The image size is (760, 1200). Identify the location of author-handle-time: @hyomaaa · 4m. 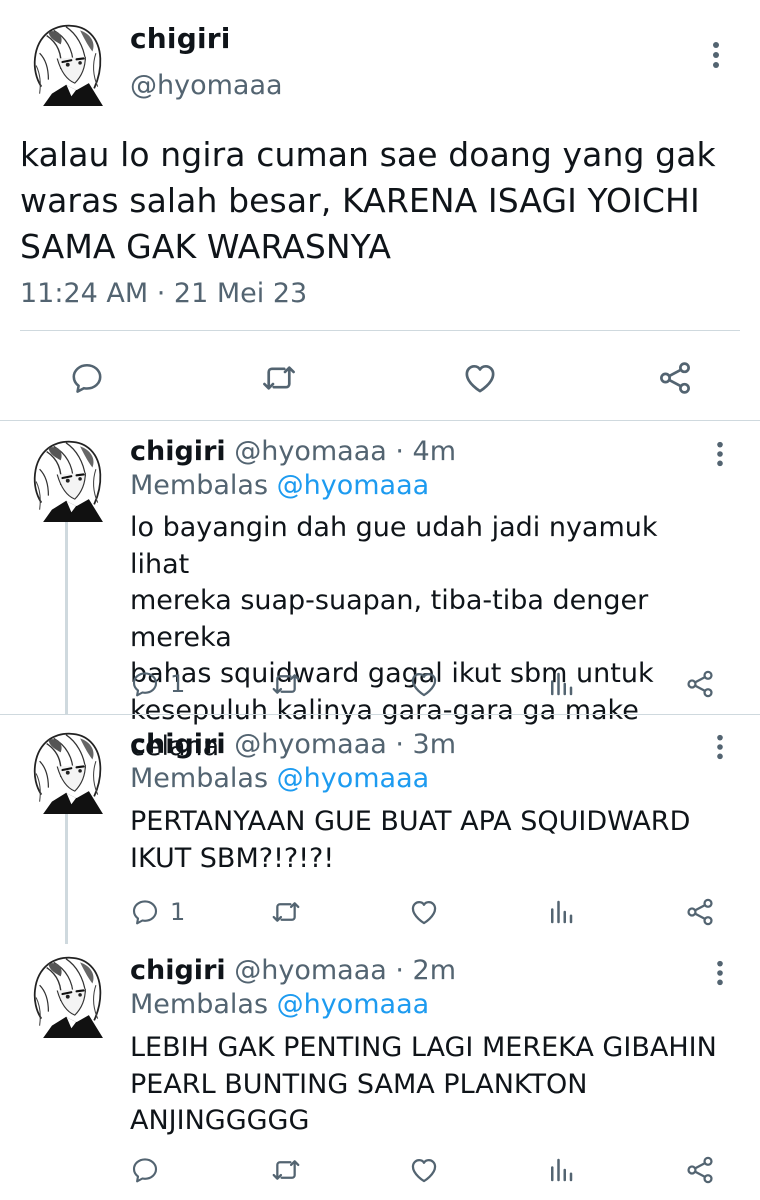
(345, 451).